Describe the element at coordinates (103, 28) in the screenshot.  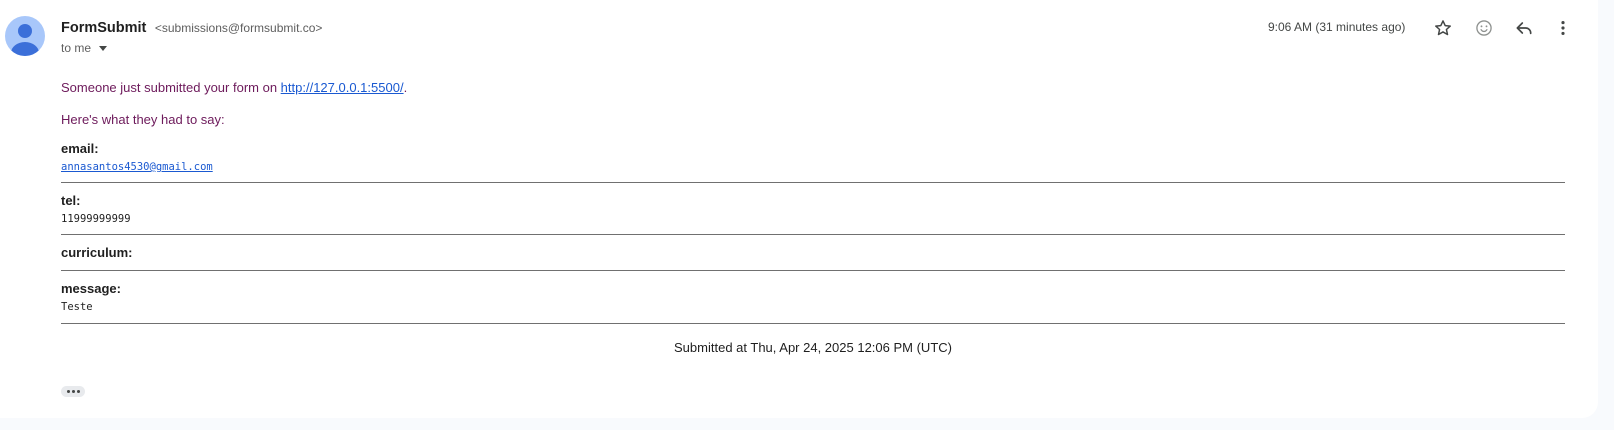
I see `sender-name: FormSubmit` at that location.